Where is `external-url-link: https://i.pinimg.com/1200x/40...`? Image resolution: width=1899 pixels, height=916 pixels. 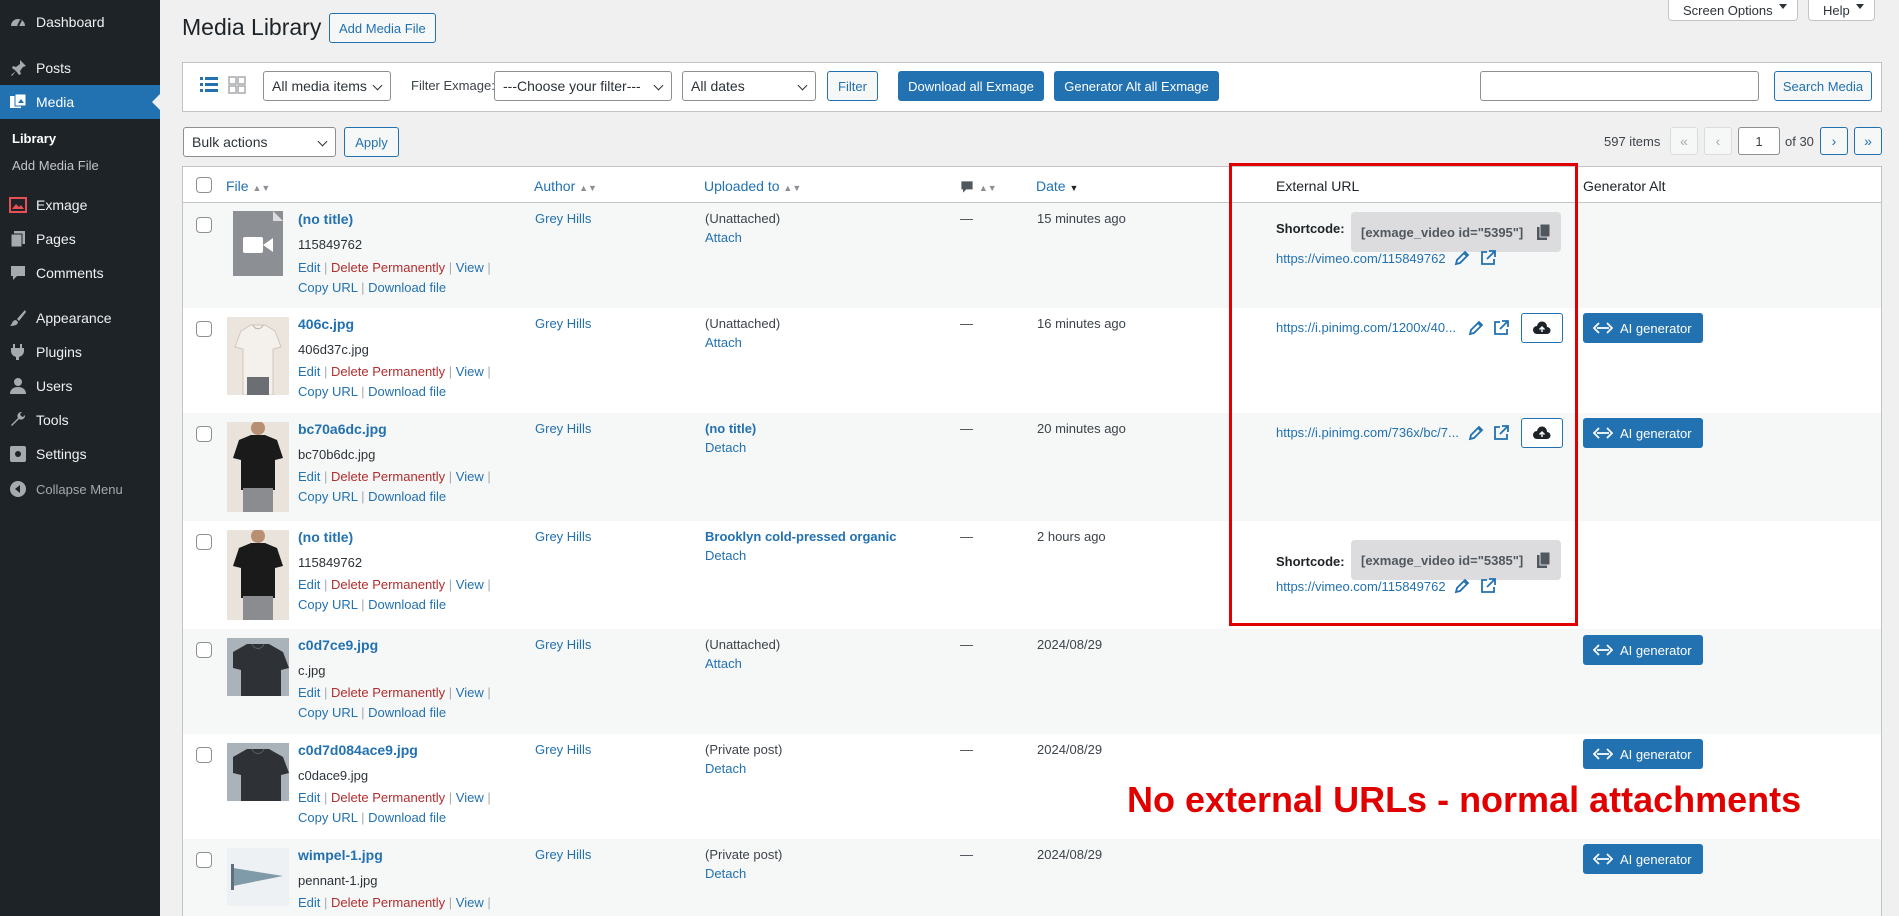 external-url-link: https://i.pinimg.com/1200x/40... is located at coordinates (1366, 327).